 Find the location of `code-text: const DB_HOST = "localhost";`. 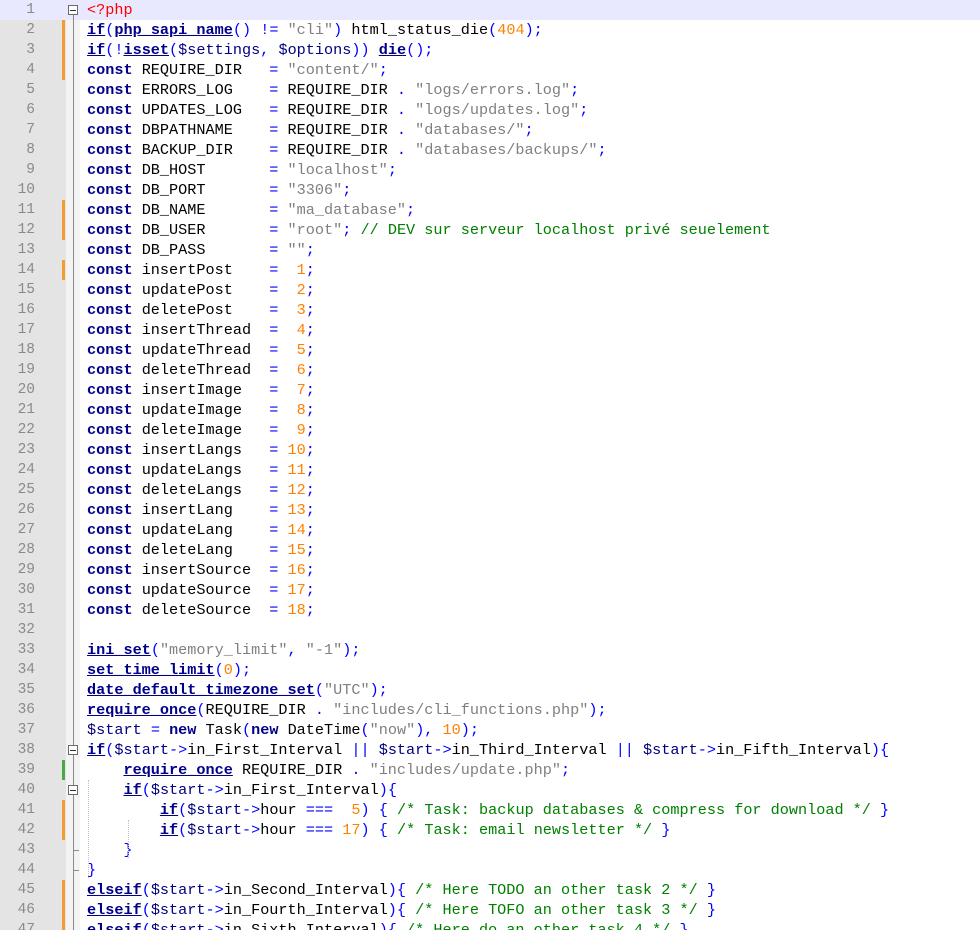

code-text: const DB_HOST = "localhost"; is located at coordinates (242, 170).